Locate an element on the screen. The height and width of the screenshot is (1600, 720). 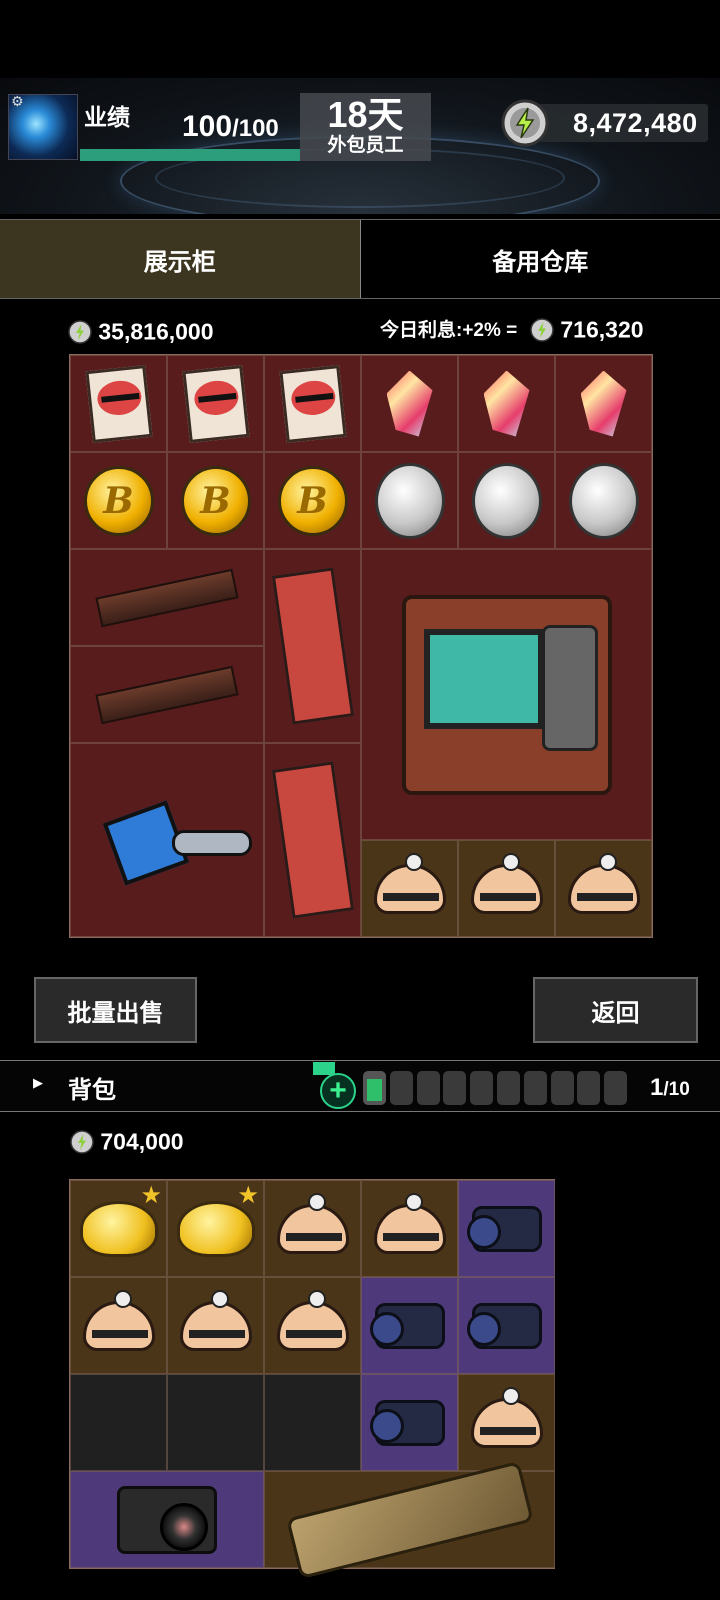
performance-current: 100 is located at coordinates (207, 126).